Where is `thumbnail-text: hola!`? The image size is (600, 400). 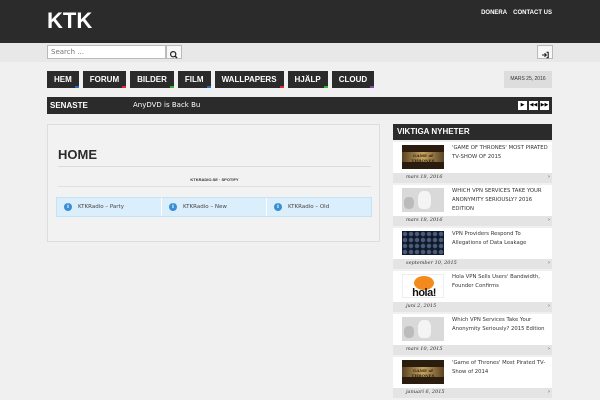
thumbnail-text: hola! is located at coordinates (424, 292).